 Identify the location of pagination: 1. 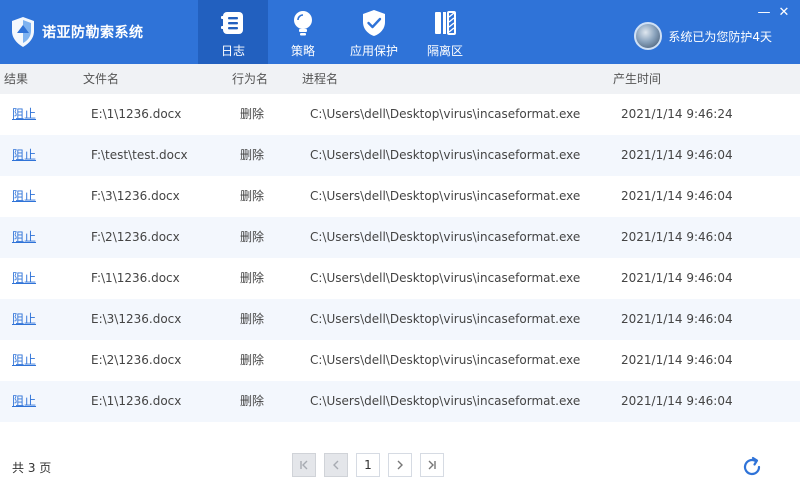
(372, 465).